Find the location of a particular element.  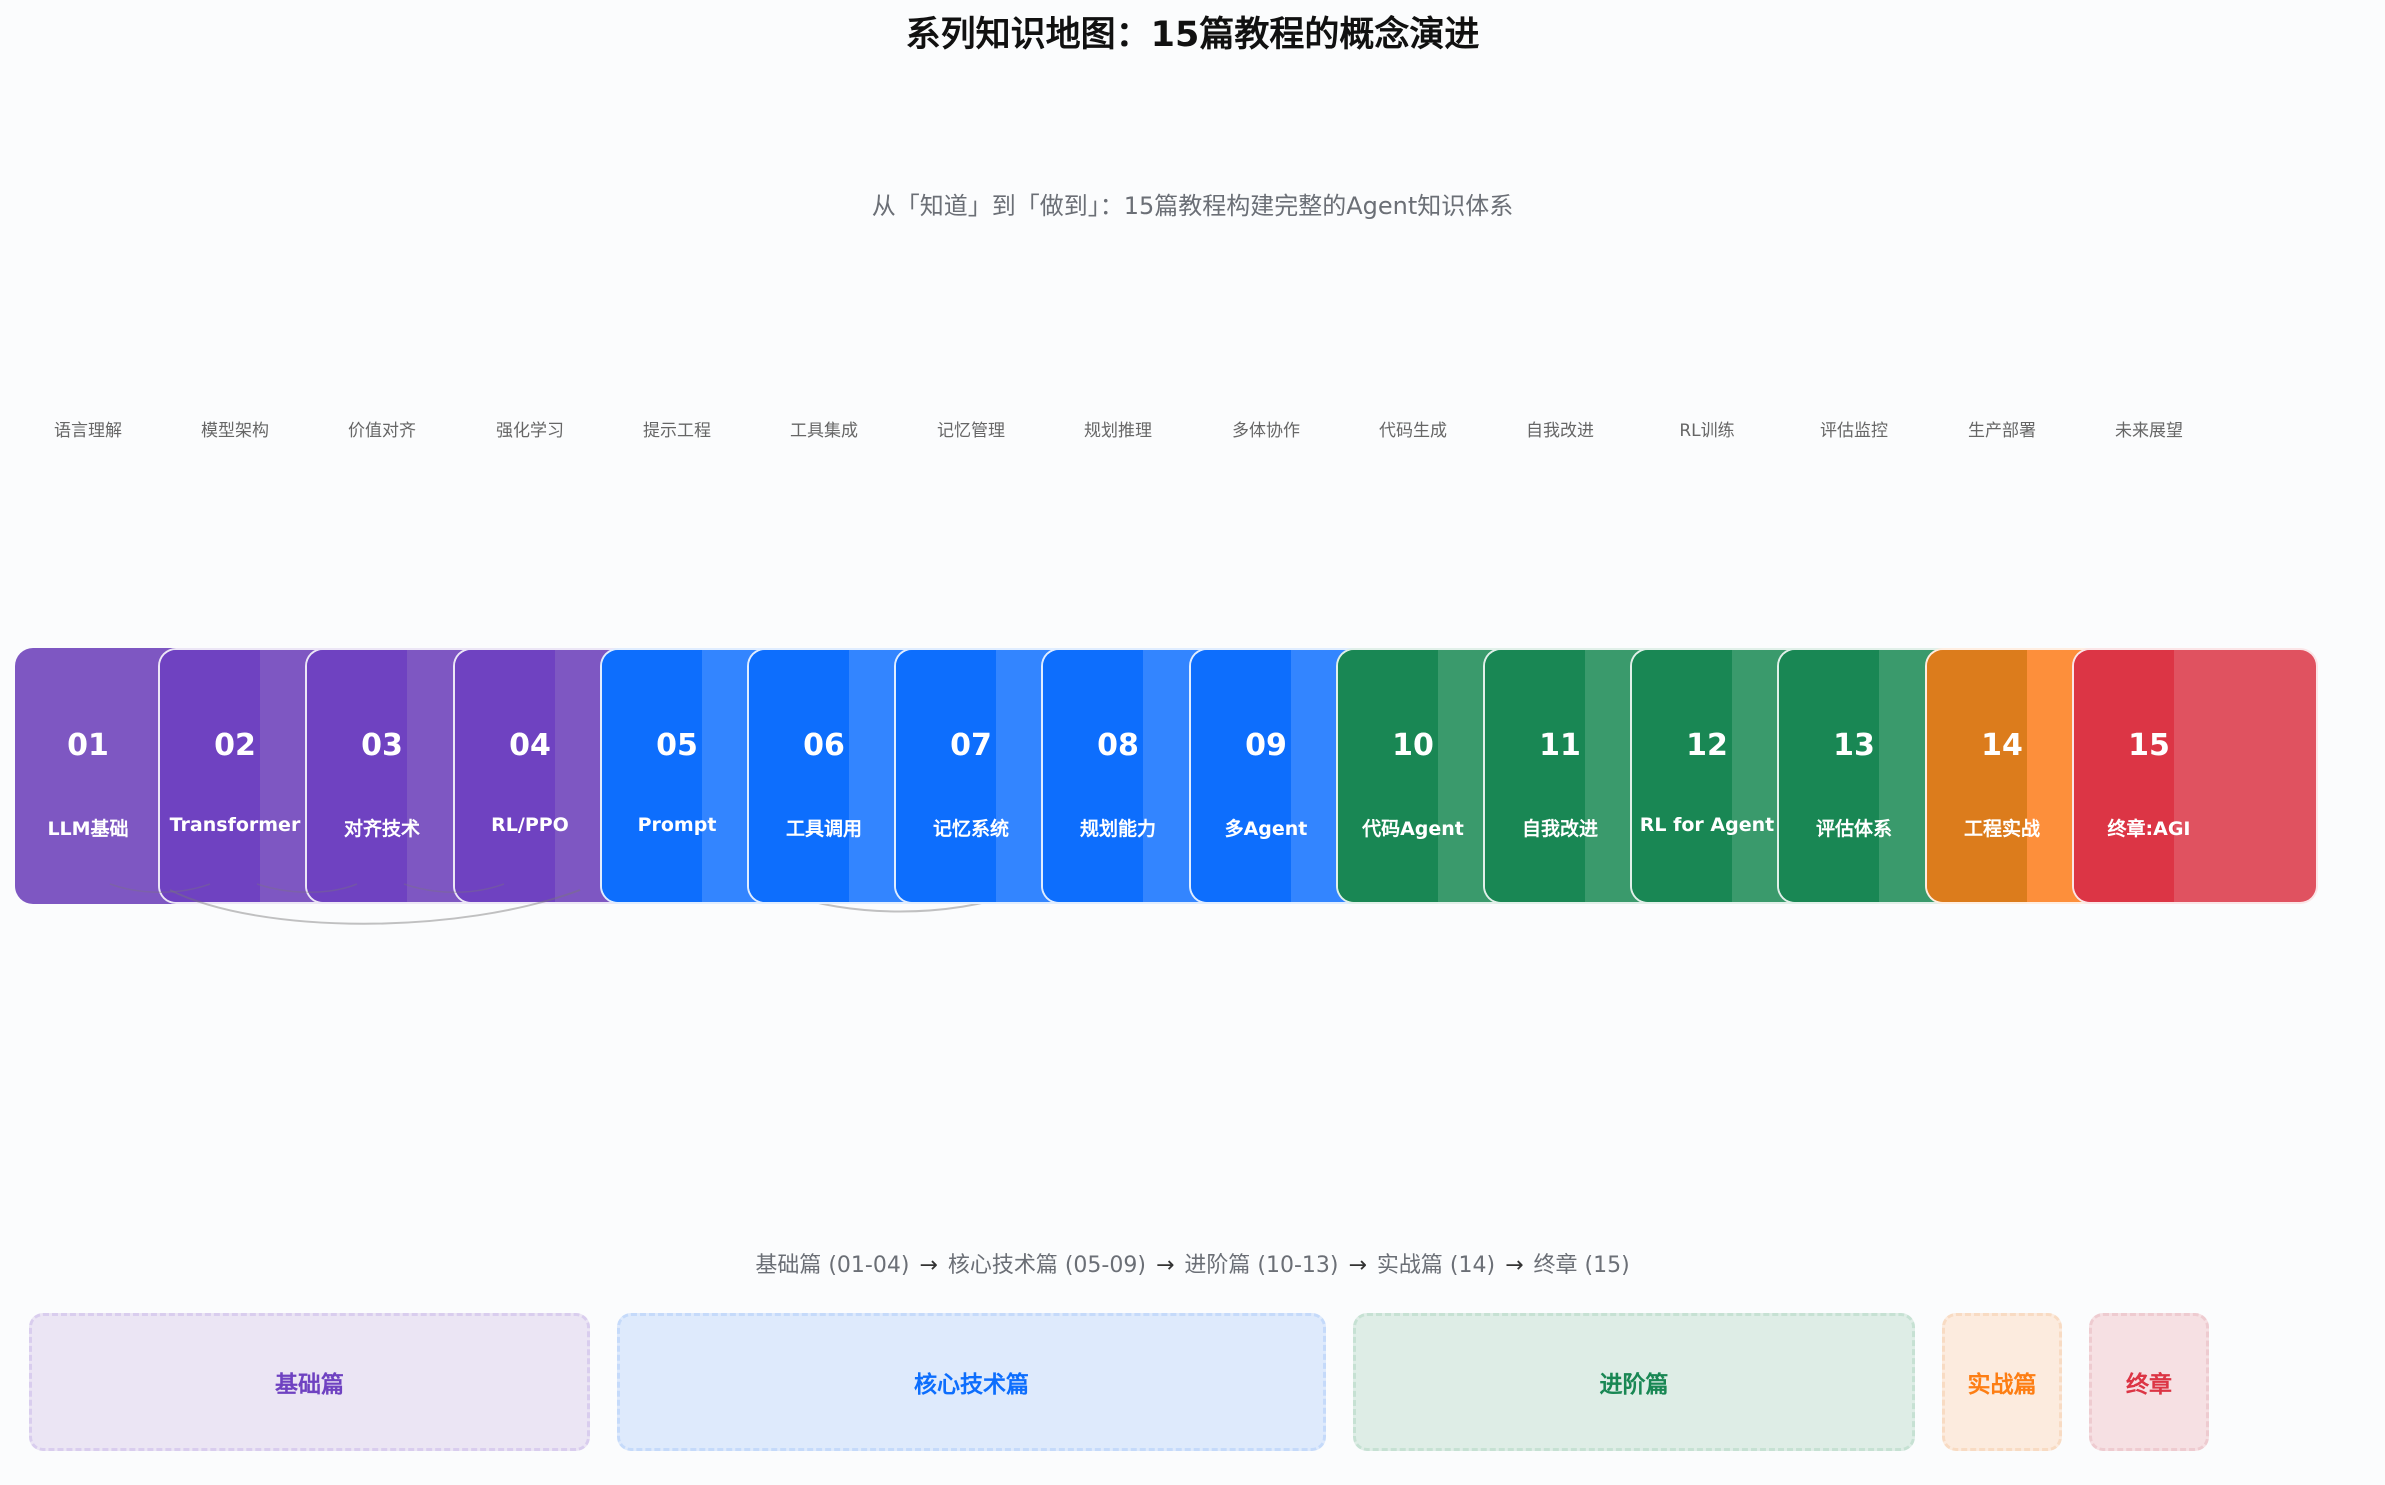

group-box-practice: 实战篇 is located at coordinates (2002, 1382).